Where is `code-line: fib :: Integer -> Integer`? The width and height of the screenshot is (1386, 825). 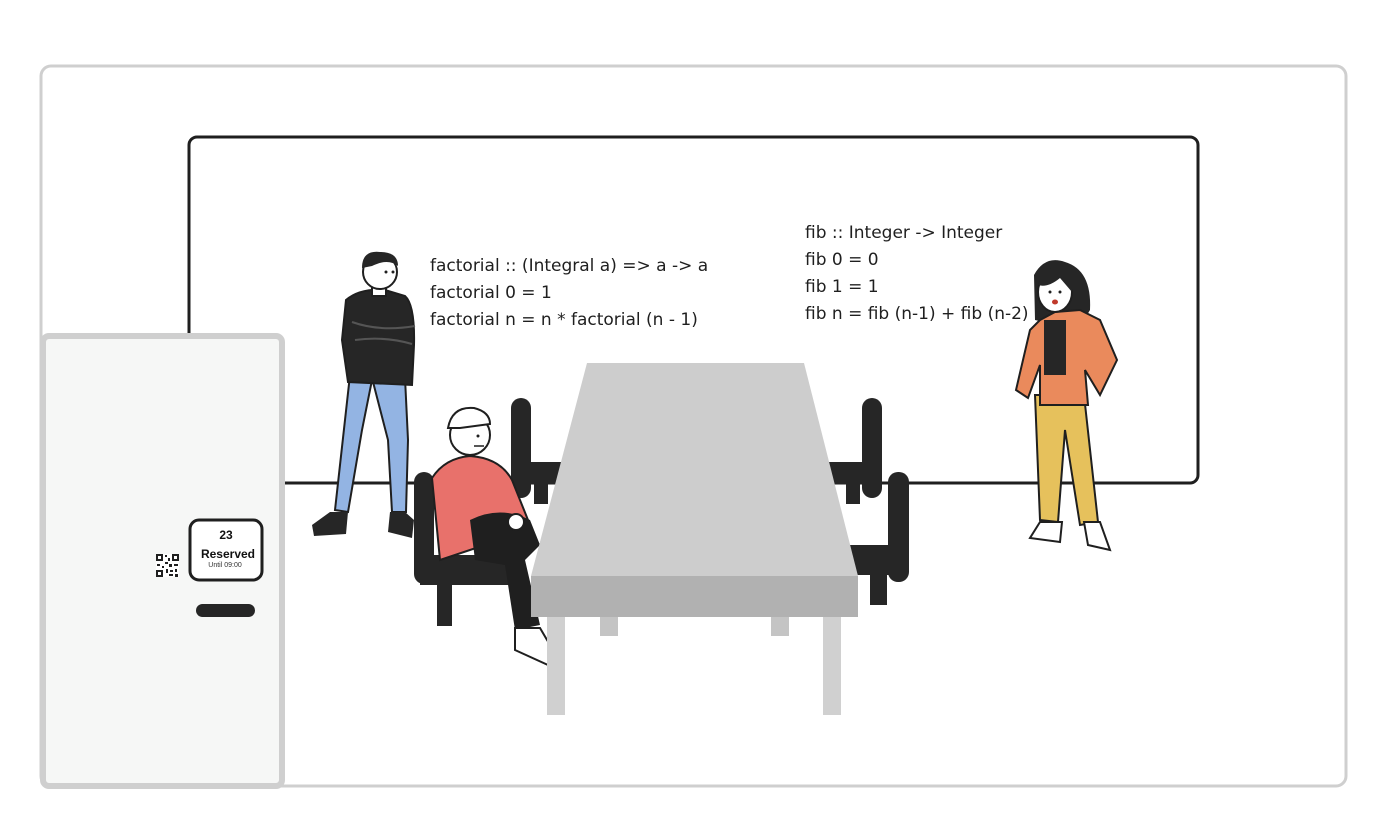
code-line: fib :: Integer -> Integer is located at coordinates (903, 233).